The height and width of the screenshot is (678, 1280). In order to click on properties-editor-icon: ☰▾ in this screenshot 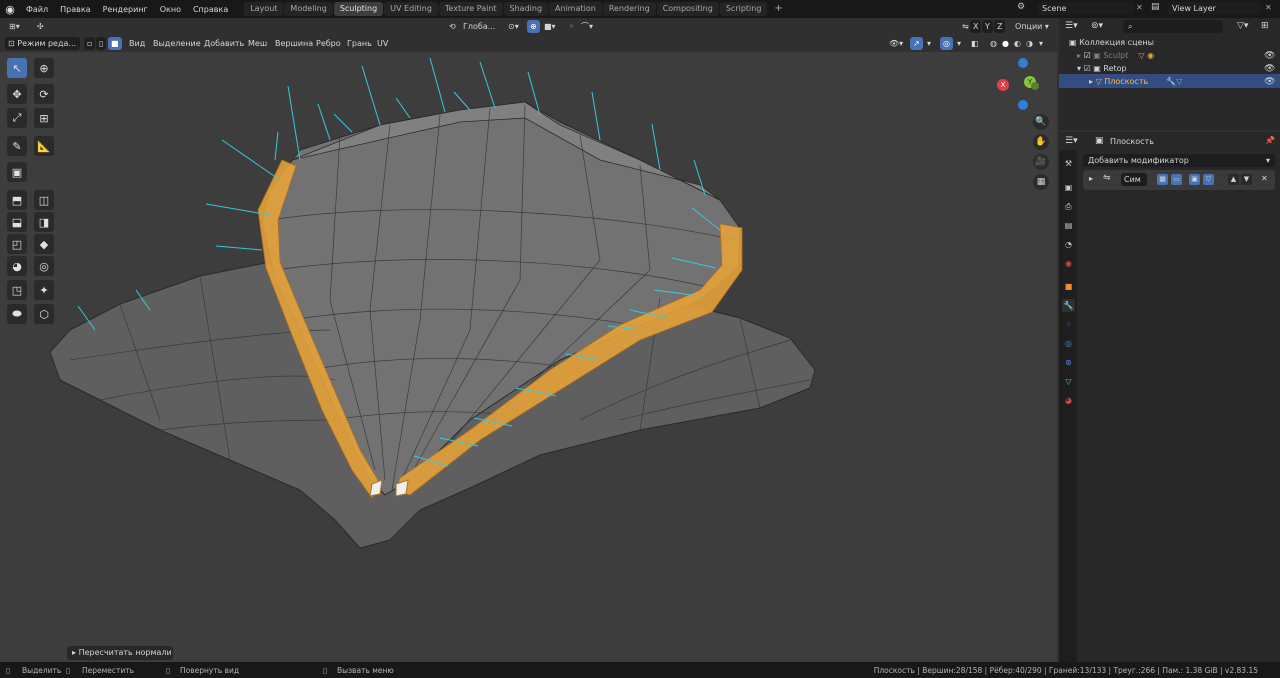, I will do `click(1071, 141)`.